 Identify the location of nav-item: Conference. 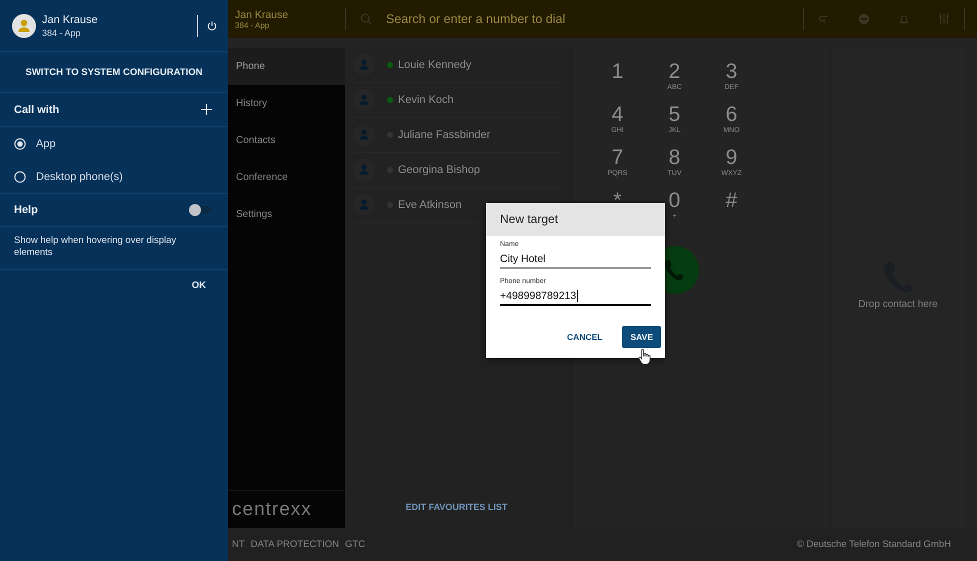
(286, 177).